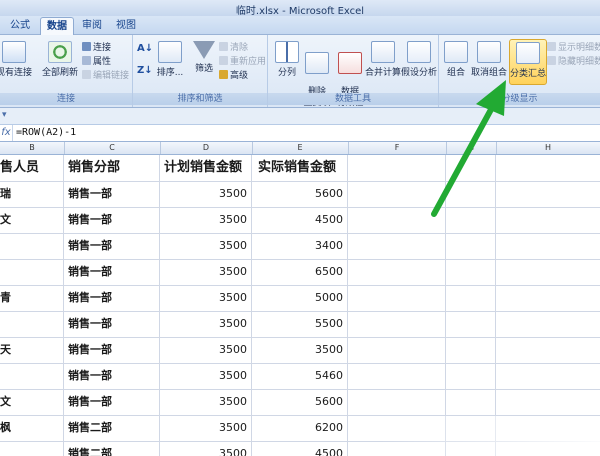 The height and width of the screenshot is (456, 600). I want to click on arrow-shaft, so click(464, 159).